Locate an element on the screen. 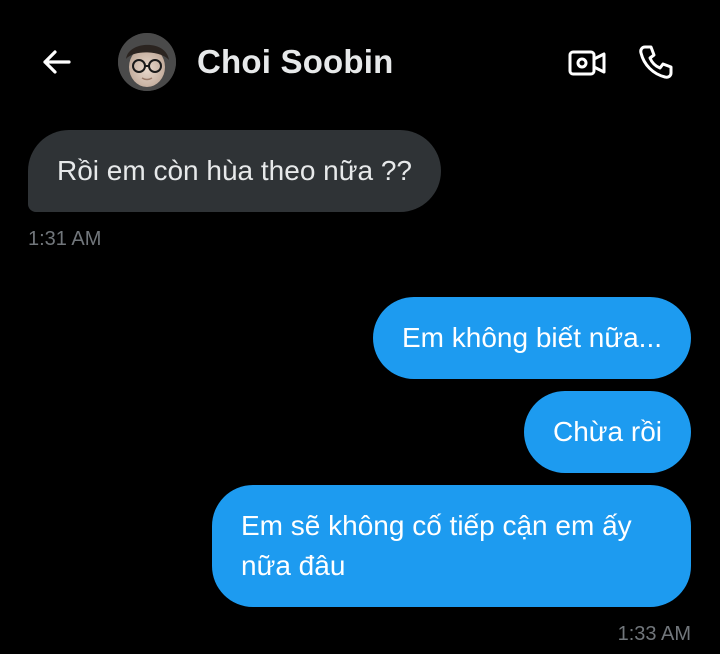 The image size is (720, 654). received-timestamp: 1:31 AM is located at coordinates (65, 239).